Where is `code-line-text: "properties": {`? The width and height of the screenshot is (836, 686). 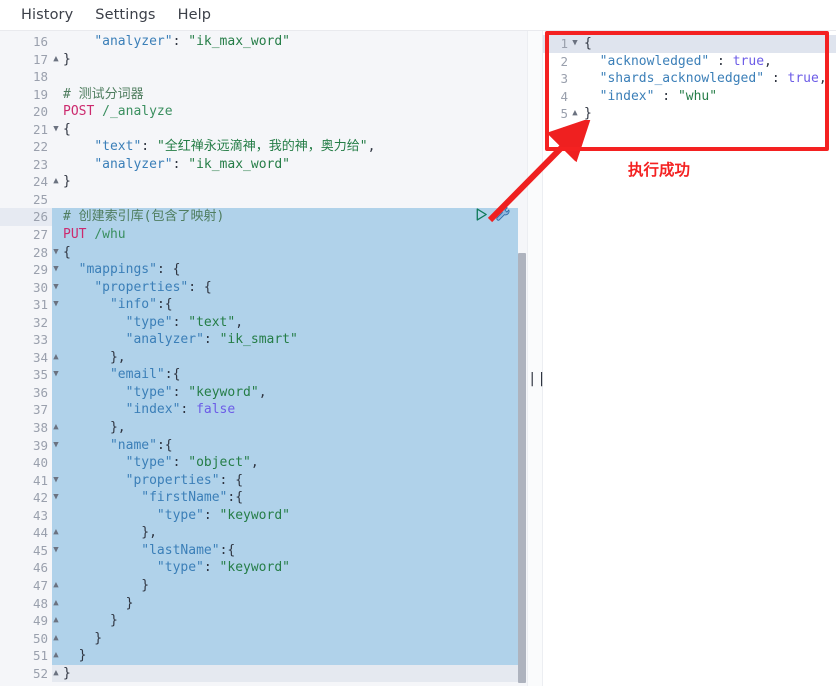
code-line-text: "properties": { is located at coordinates (285, 287).